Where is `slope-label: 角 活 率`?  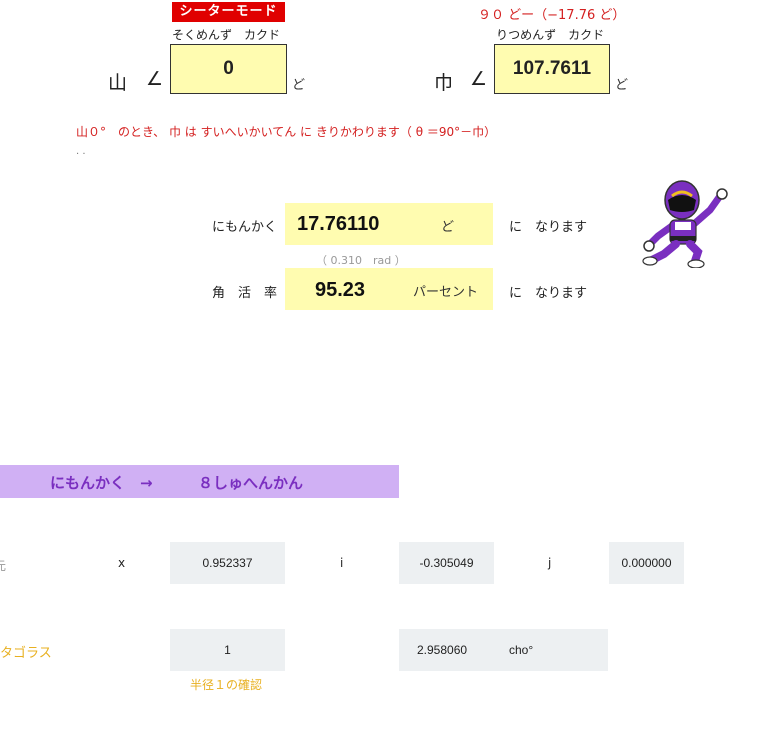 slope-label: 角 活 率 is located at coordinates (245, 293).